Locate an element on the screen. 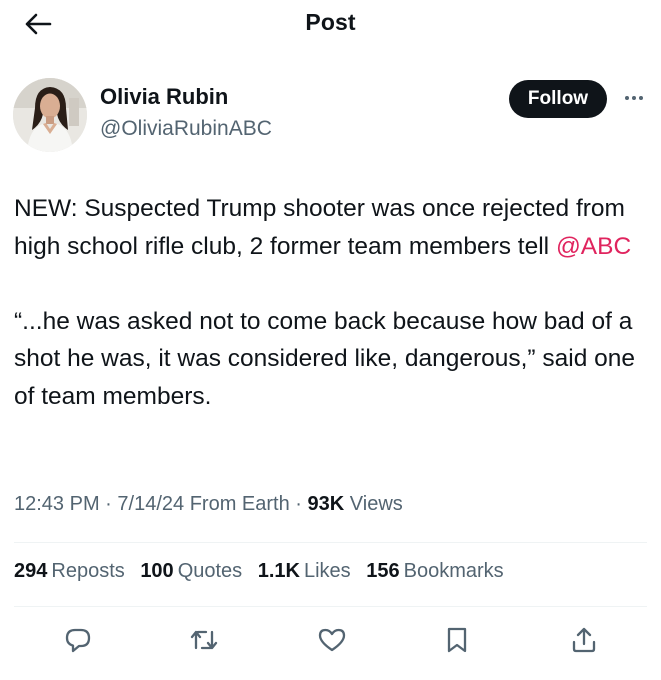  reply-button is located at coordinates (78, 640).